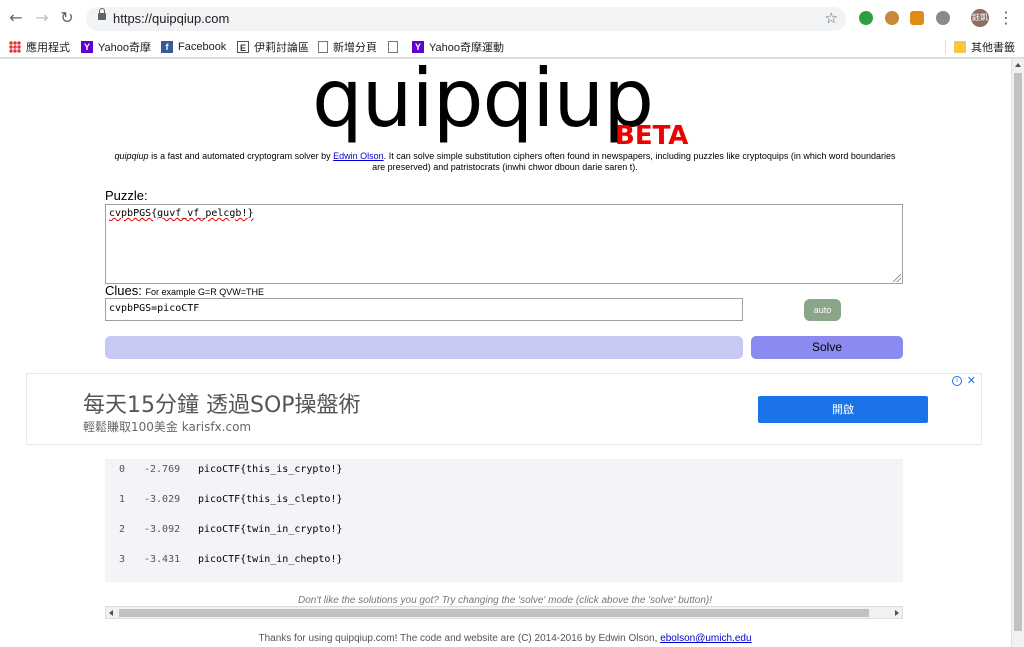 The width and height of the screenshot is (1024, 647). I want to click on ad-open-button: 開啟, so click(843, 409).